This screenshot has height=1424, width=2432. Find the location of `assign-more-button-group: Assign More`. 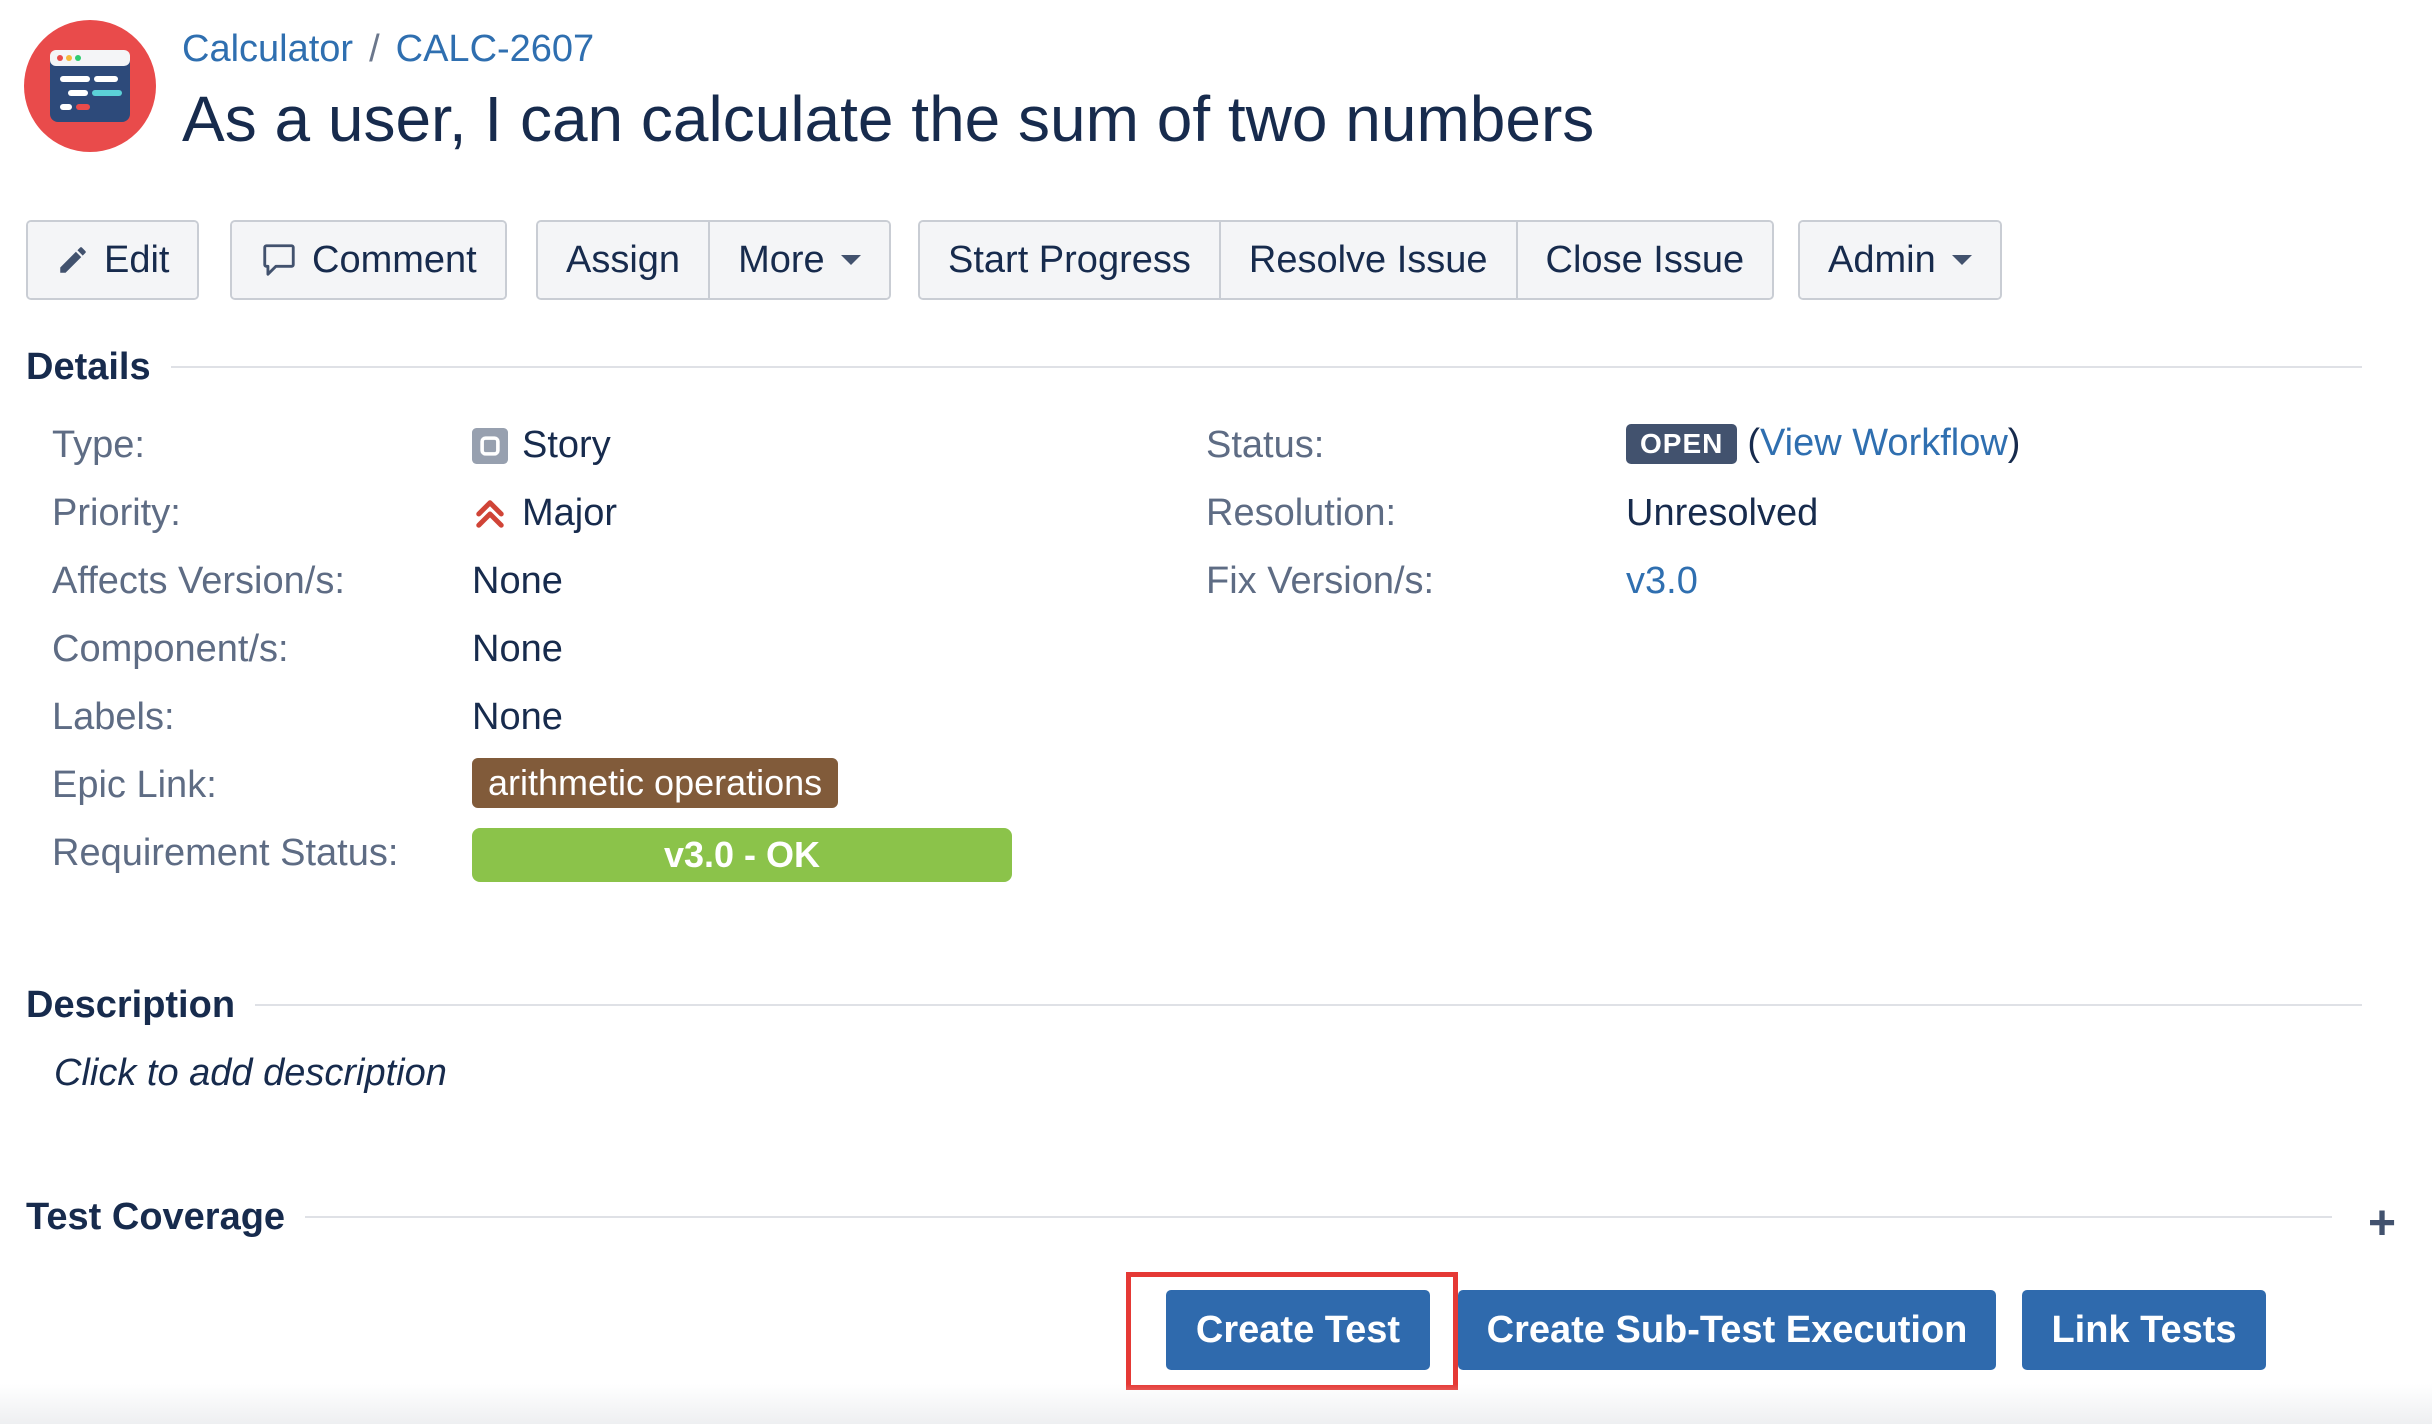

assign-more-button-group: Assign More is located at coordinates (713, 260).